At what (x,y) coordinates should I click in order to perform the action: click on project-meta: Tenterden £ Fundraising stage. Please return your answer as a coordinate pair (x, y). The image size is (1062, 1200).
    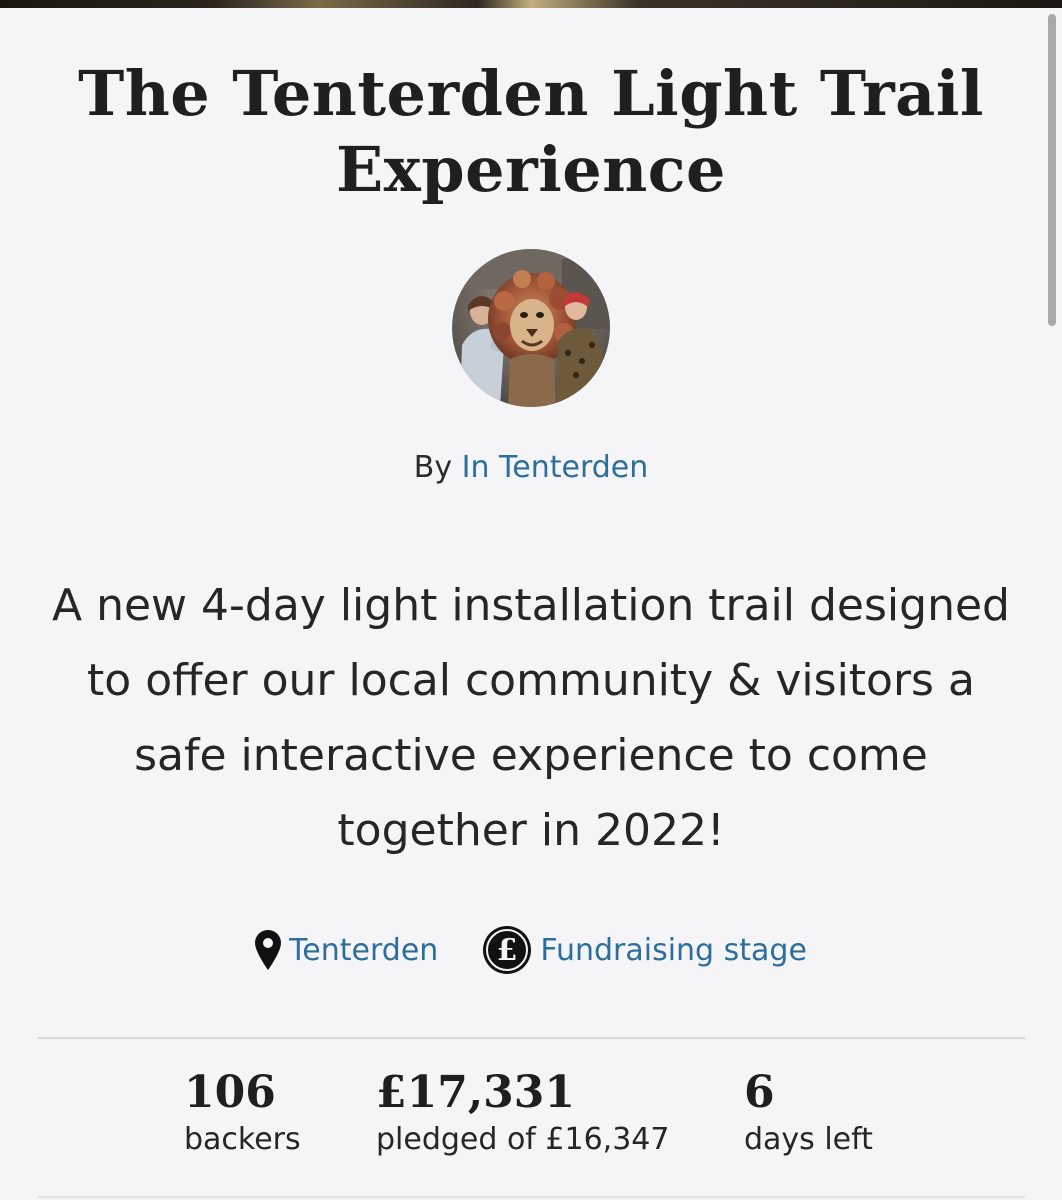
    Looking at the image, I should click on (531, 950).